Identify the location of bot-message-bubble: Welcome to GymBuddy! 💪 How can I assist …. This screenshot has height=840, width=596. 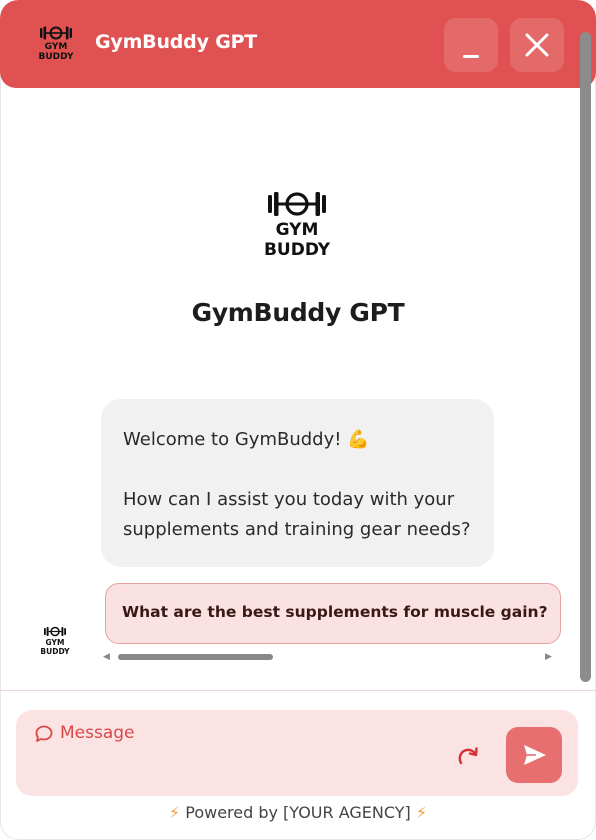
(297, 483).